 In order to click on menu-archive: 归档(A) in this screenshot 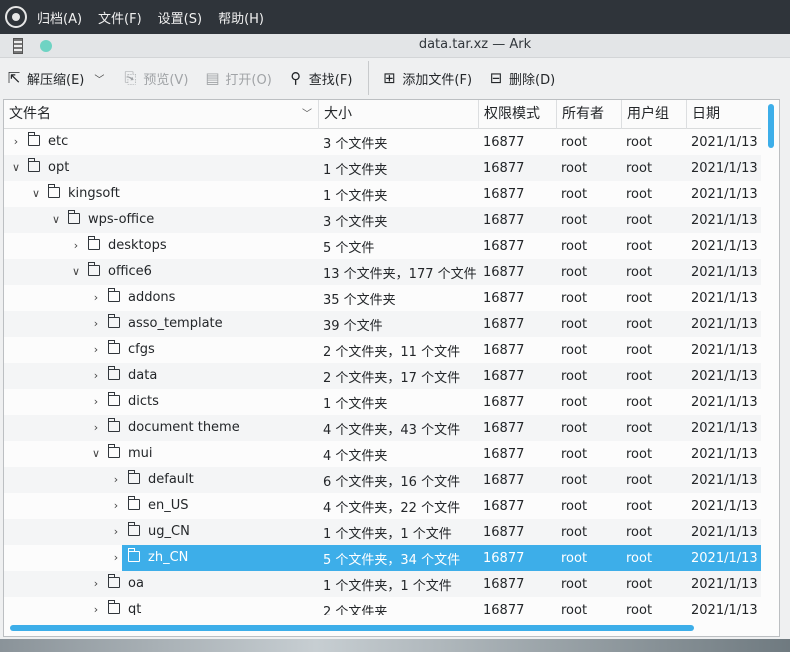, I will do `click(59, 17)`.